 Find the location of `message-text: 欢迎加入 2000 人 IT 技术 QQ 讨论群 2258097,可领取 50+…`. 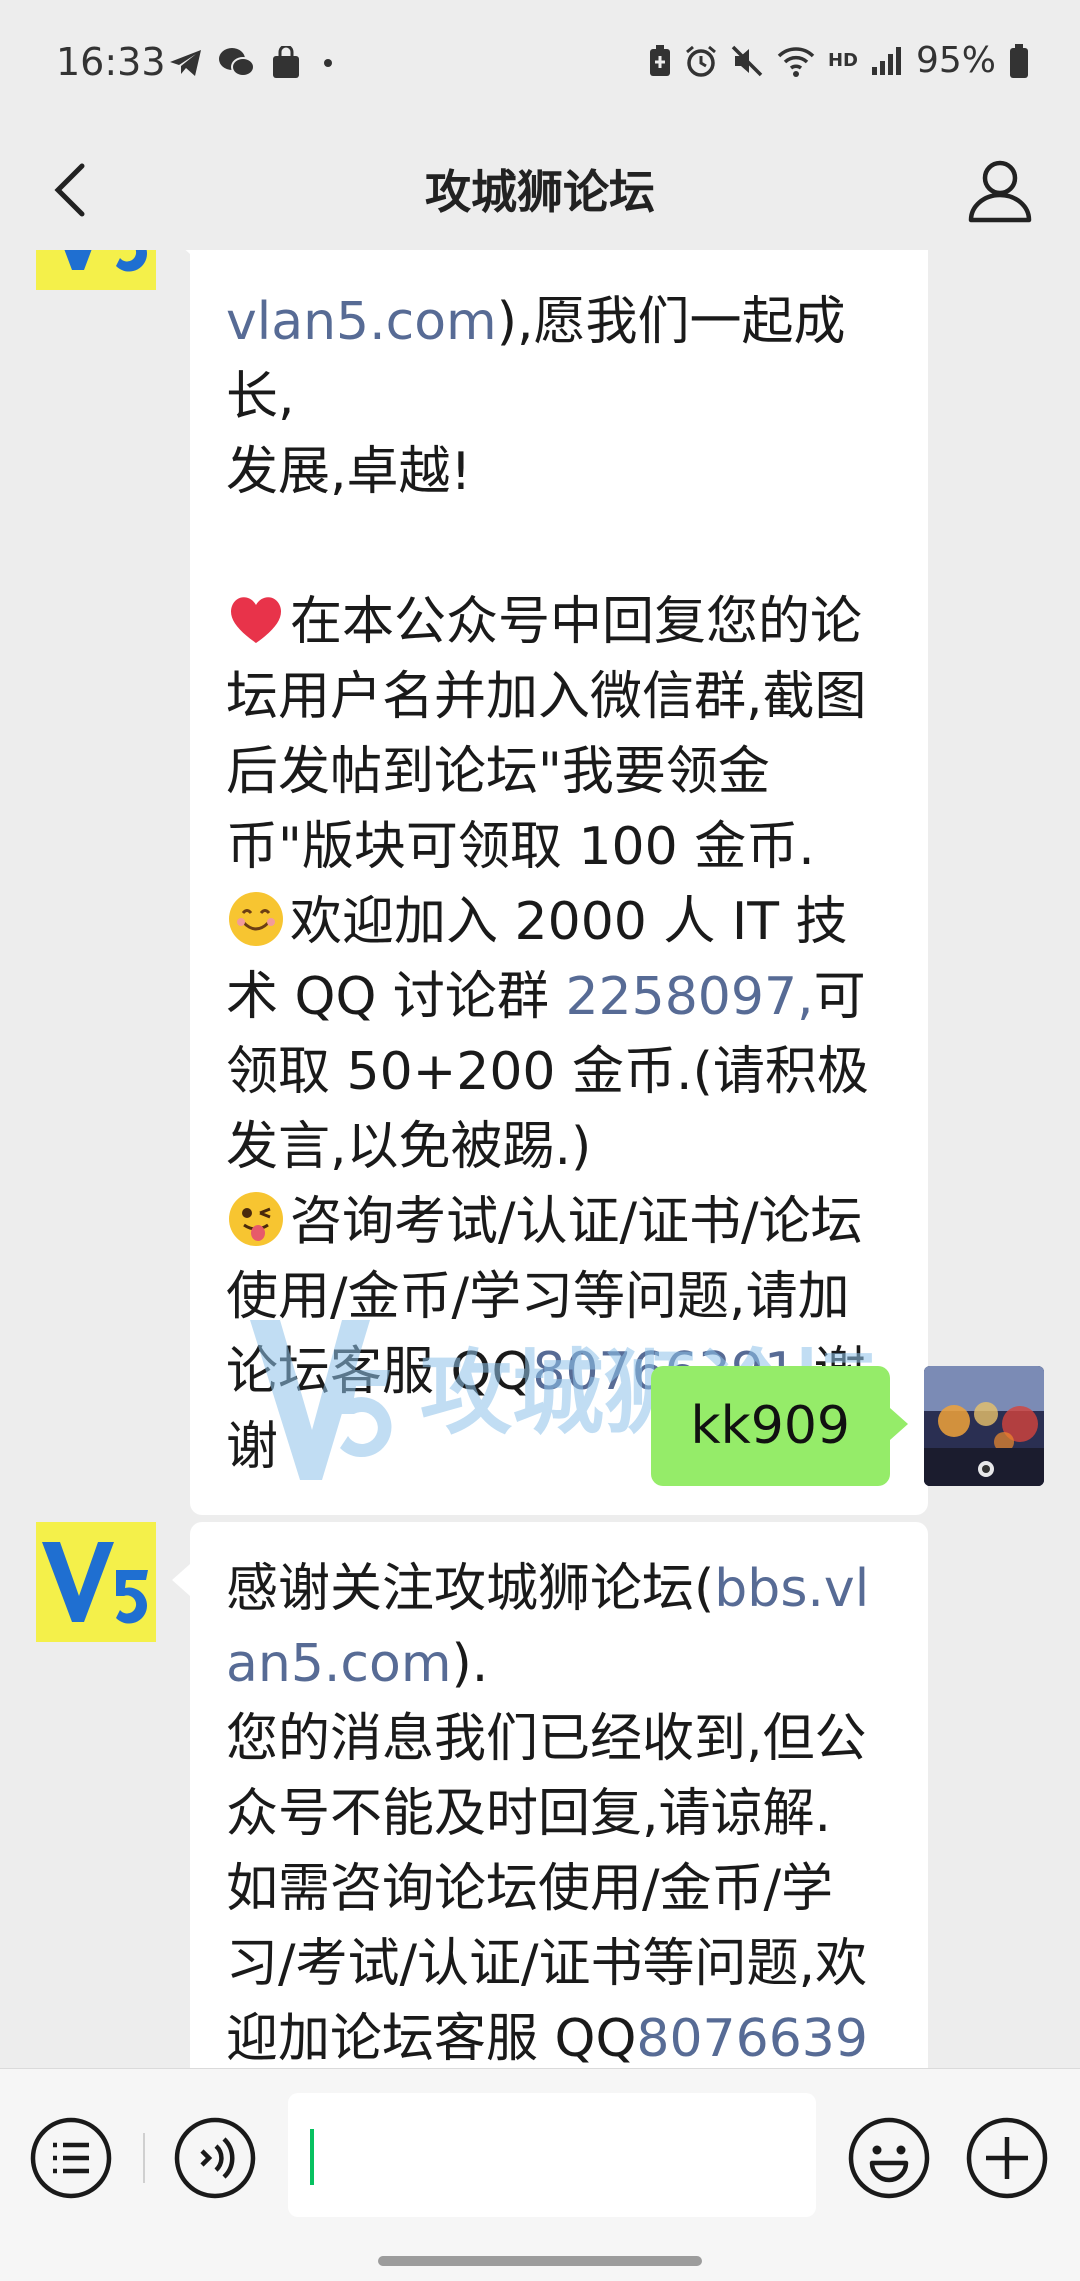

message-text: 欢迎加入 2000 人 IT 技术 QQ 讨论群 2258097,可领取 50+… is located at coordinates (559, 1035).